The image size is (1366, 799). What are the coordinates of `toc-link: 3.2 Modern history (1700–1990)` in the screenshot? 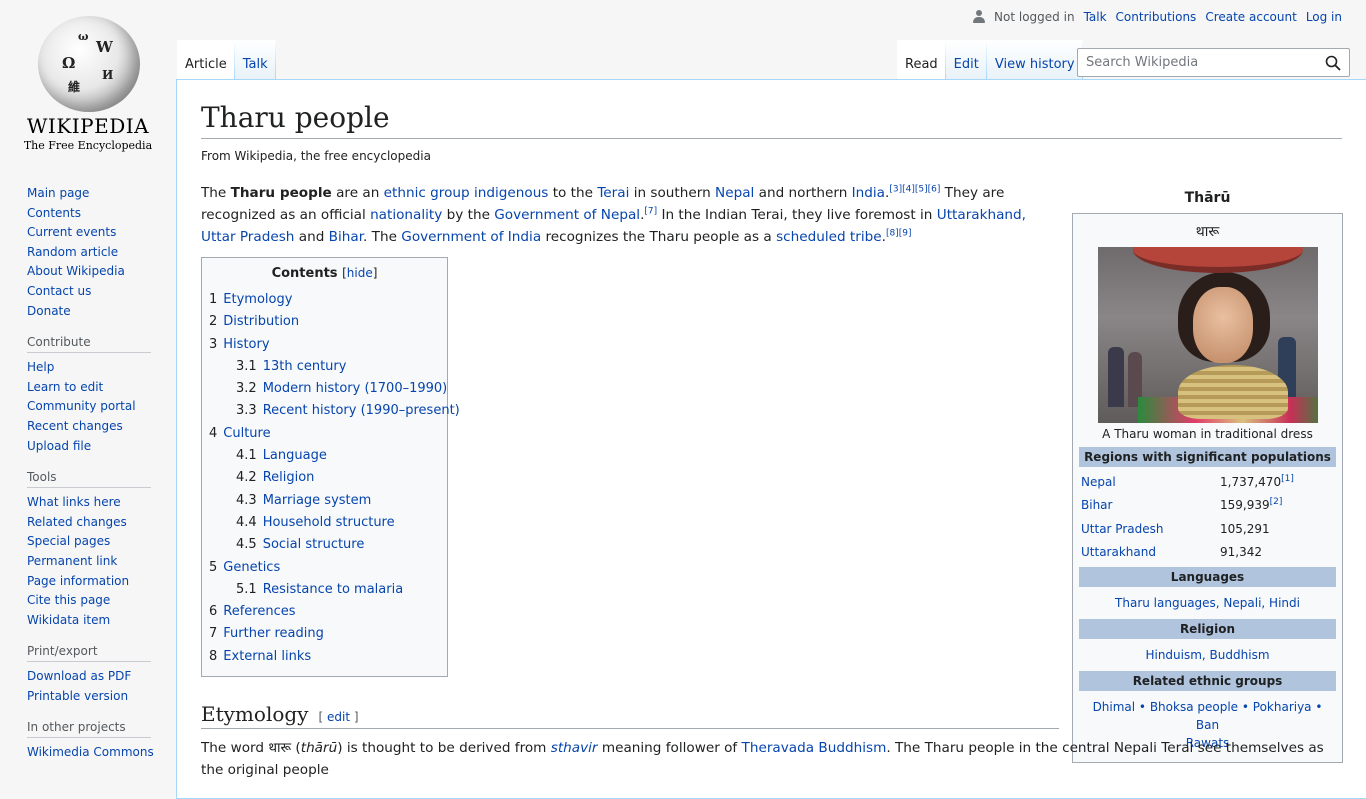 It's located at (341, 388).